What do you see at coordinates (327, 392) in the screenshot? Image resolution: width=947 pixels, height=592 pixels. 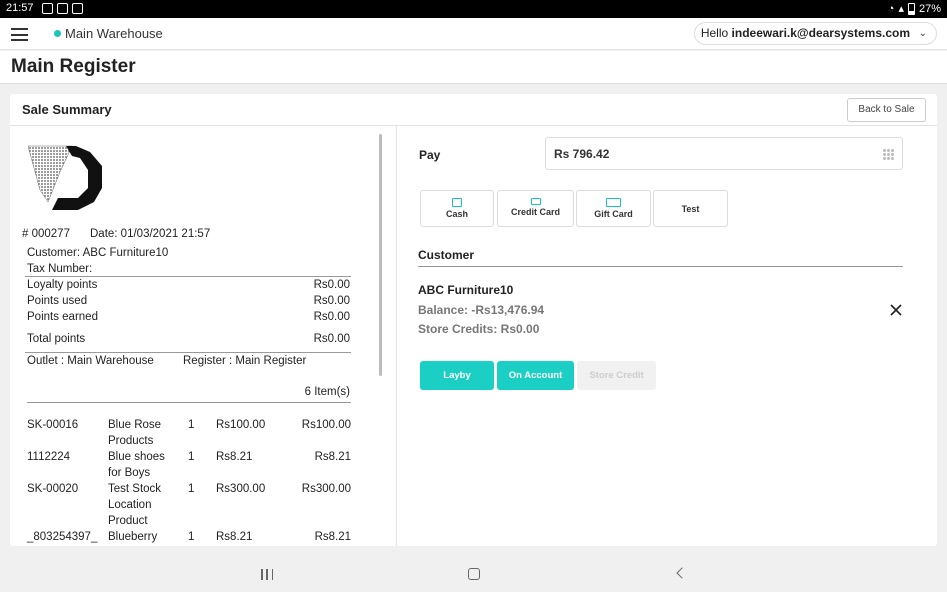 I see `item-count: 6 Item(s)` at bounding box center [327, 392].